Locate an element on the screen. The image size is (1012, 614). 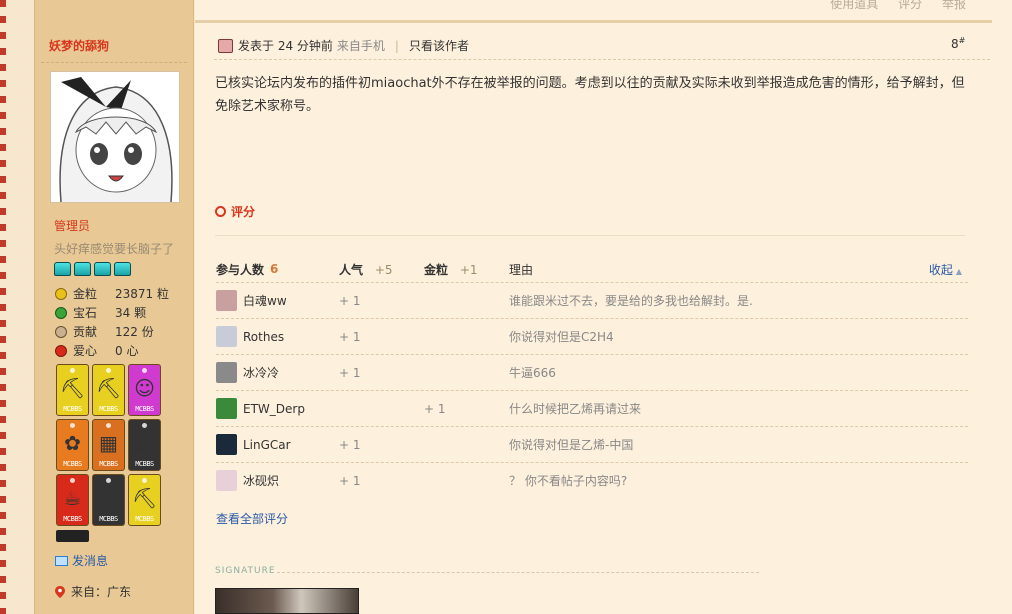
gold-label: 金粒 is located at coordinates (436, 269).